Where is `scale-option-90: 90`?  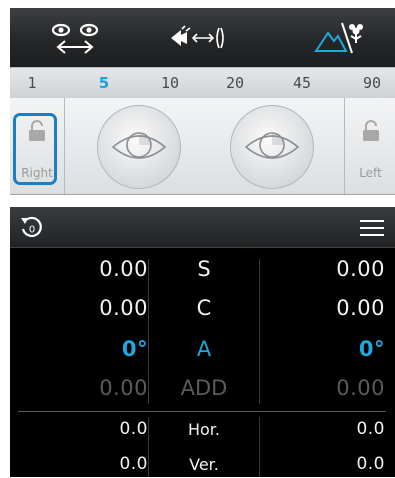 scale-option-90: 90 is located at coordinates (372, 83).